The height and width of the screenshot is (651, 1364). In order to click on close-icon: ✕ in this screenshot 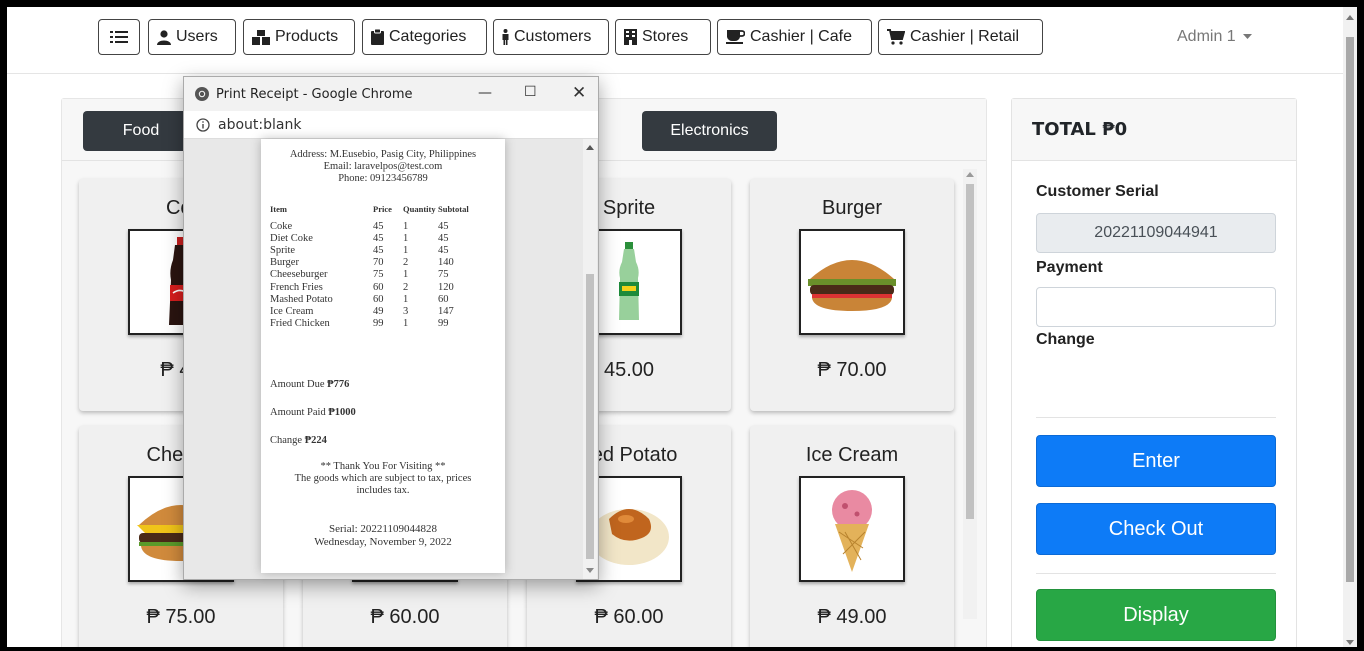, I will do `click(579, 93)`.